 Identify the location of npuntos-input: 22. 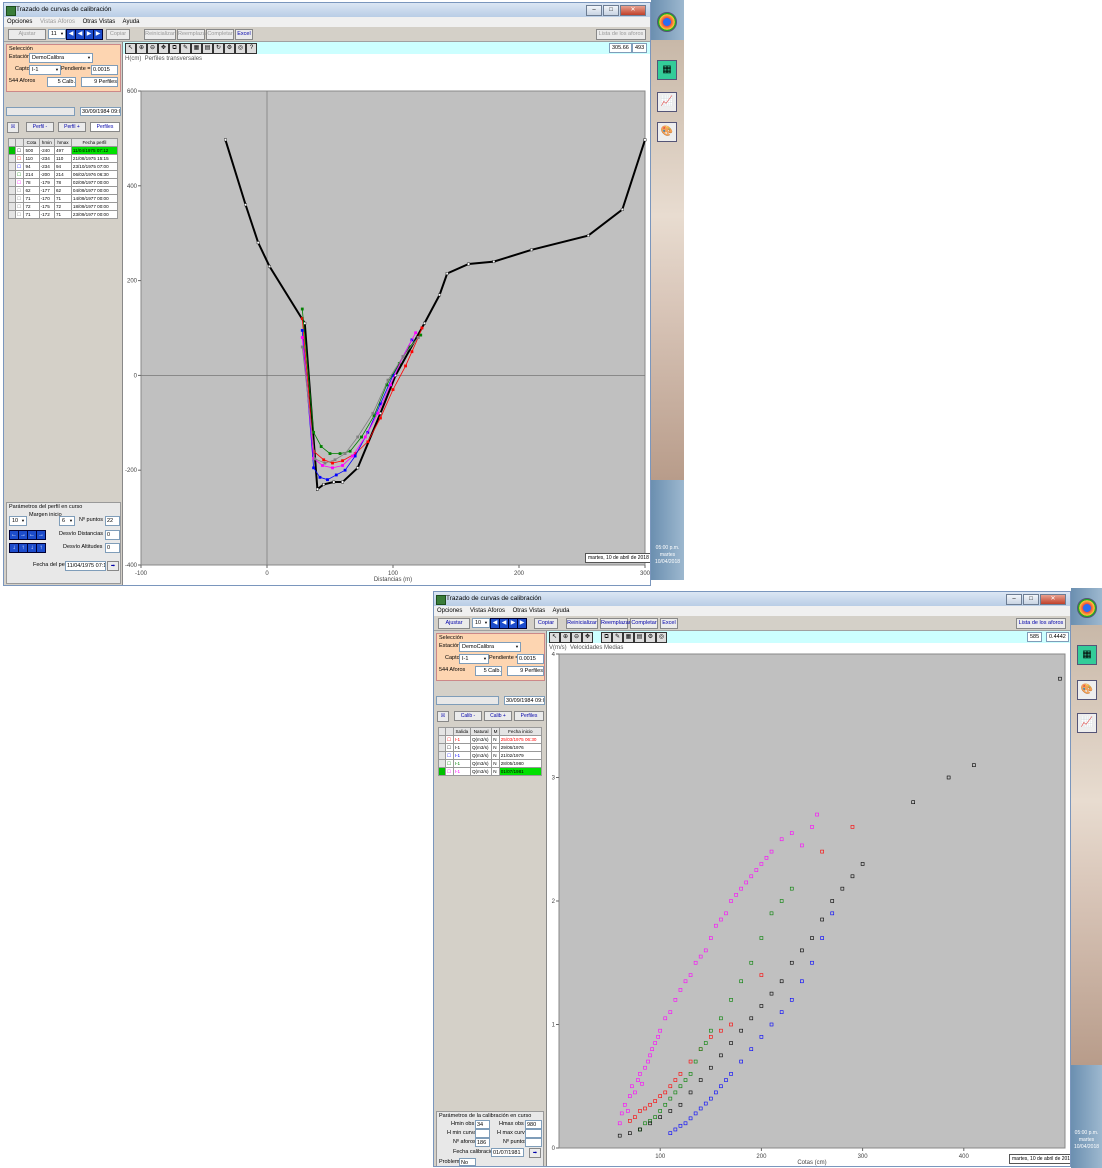
(112, 521).